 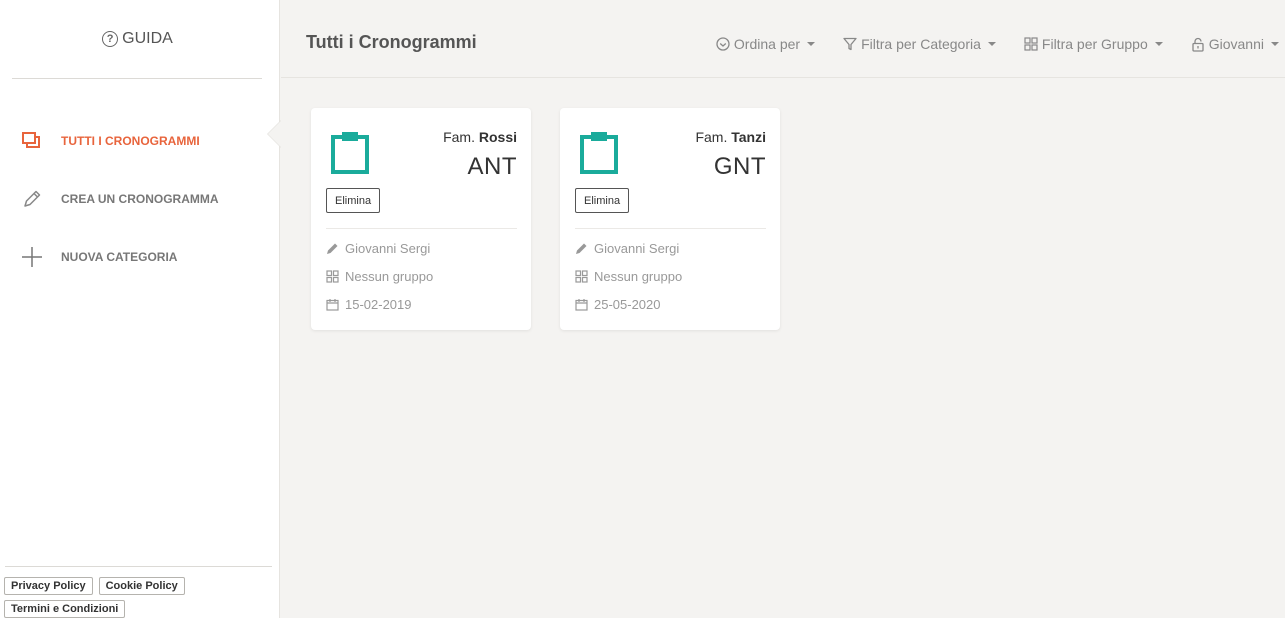 I want to click on date-row: 25-05-2020, so click(x=618, y=304).